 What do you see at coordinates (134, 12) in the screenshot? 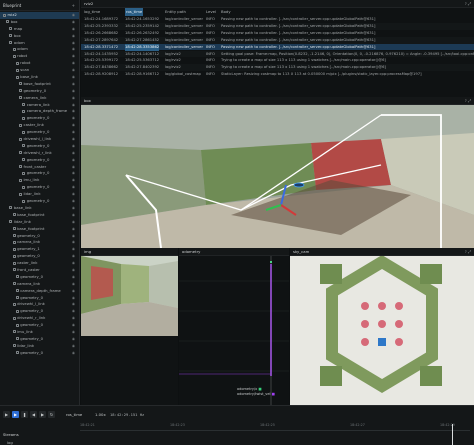
I see `col-ros-time: ros_time` at bounding box center [134, 12].